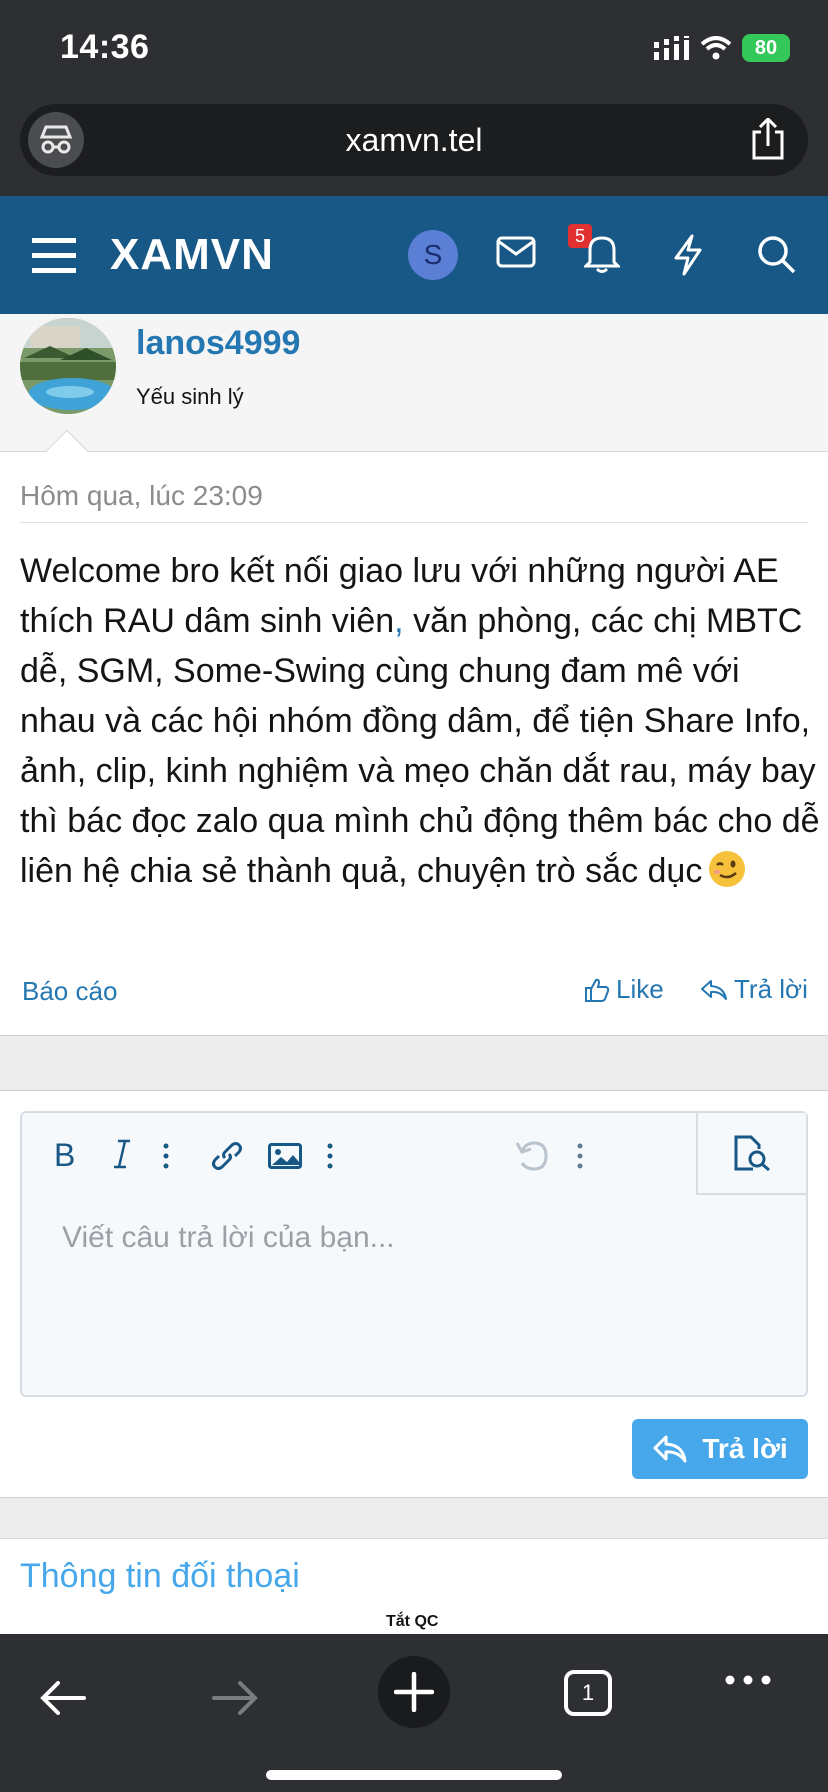  What do you see at coordinates (63, 1698) in the screenshot?
I see `back-arrow-icon` at bounding box center [63, 1698].